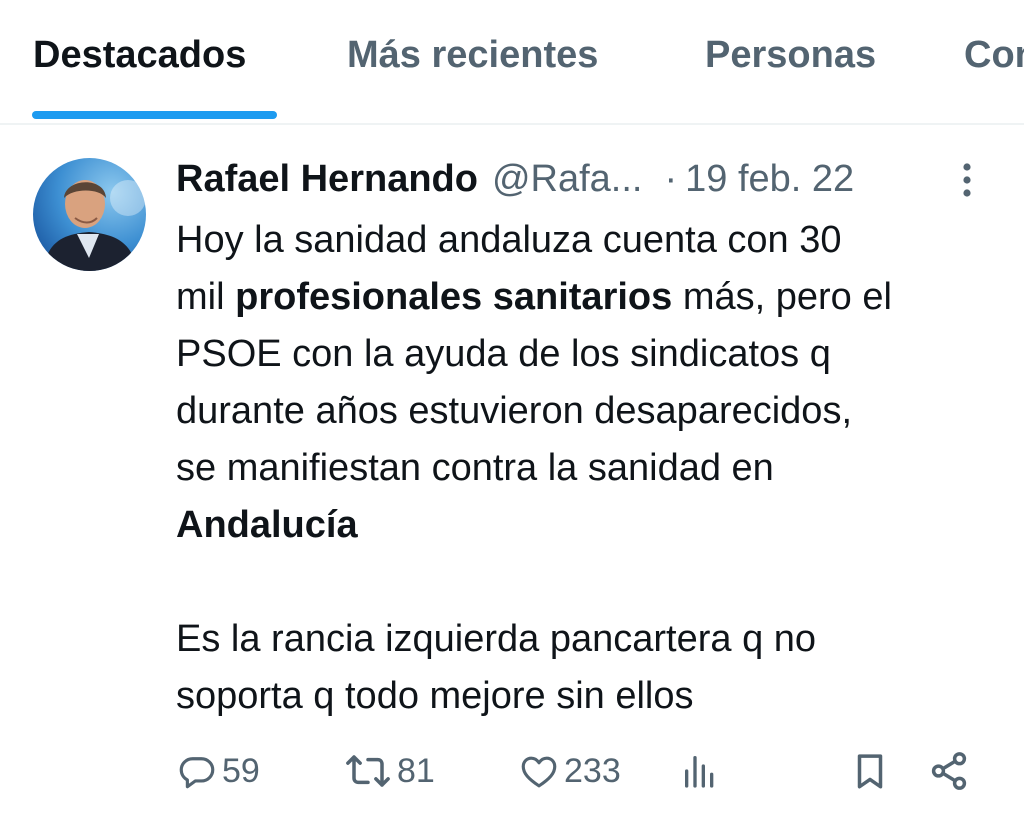 This screenshot has width=1024, height=814. Describe the element at coordinates (539, 771) in the screenshot. I see `like-icon` at that location.